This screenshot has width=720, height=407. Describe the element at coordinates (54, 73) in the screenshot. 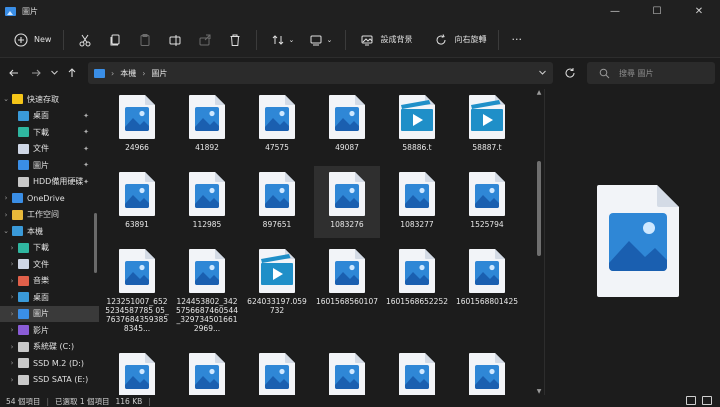

I see `recent-locations-button` at that location.